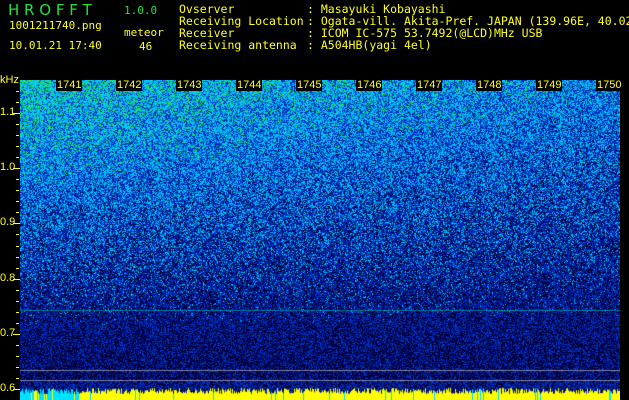 The width and height of the screenshot is (629, 400). What do you see at coordinates (129, 85) in the screenshot?
I see `x-tick-label: 1742` at bounding box center [129, 85].